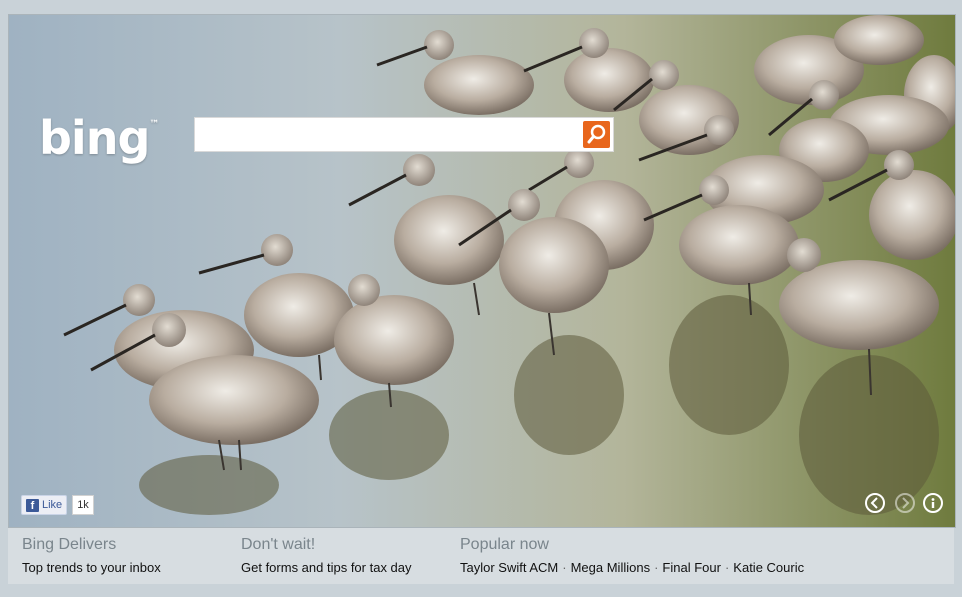 Image resolution: width=962 pixels, height=597 pixels. I want to click on chevron-right-icon, so click(906, 503).